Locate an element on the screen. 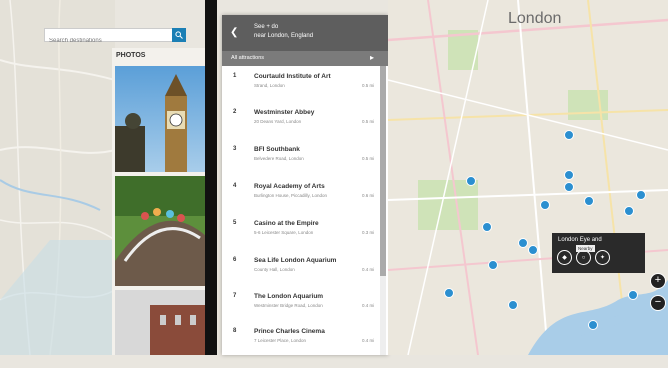 This screenshot has width=668, height=368. item-number: 2 is located at coordinates (235, 112).